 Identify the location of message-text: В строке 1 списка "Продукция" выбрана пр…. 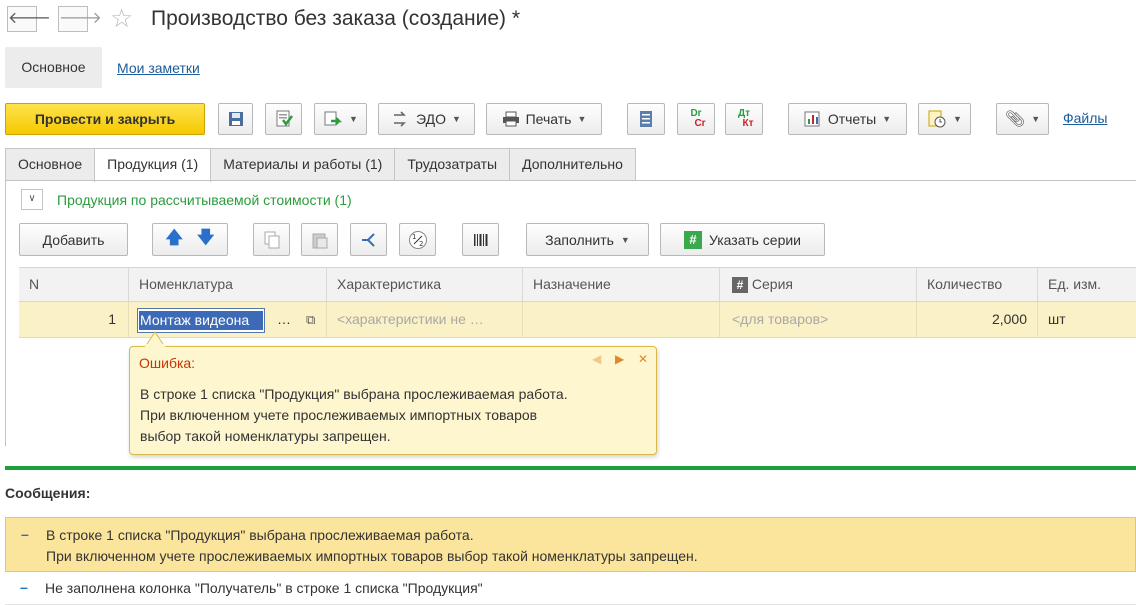
(372, 546).